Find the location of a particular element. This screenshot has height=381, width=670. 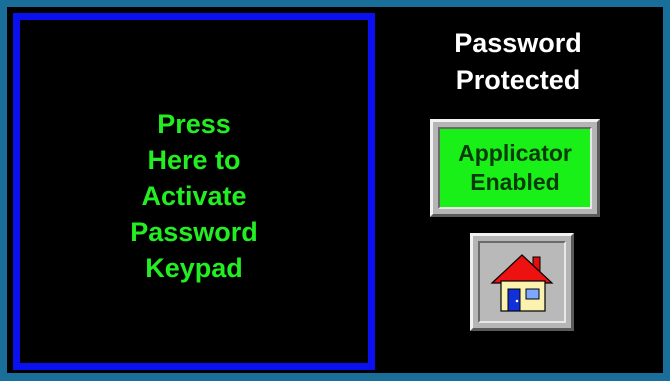

applicator-enabled-label: Applicator Enabled is located at coordinates (515, 167).